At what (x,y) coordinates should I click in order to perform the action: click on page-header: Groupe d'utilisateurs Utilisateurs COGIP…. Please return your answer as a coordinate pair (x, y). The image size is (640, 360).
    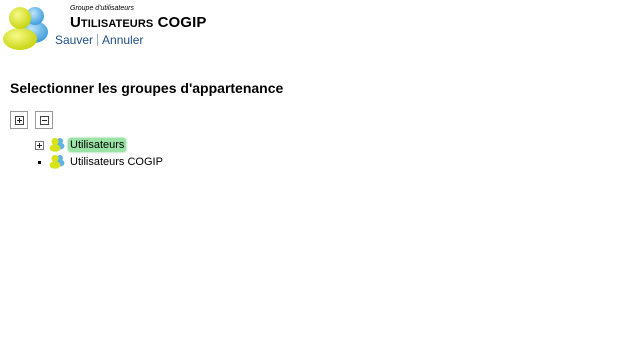
    Looking at the image, I should click on (320, 26).